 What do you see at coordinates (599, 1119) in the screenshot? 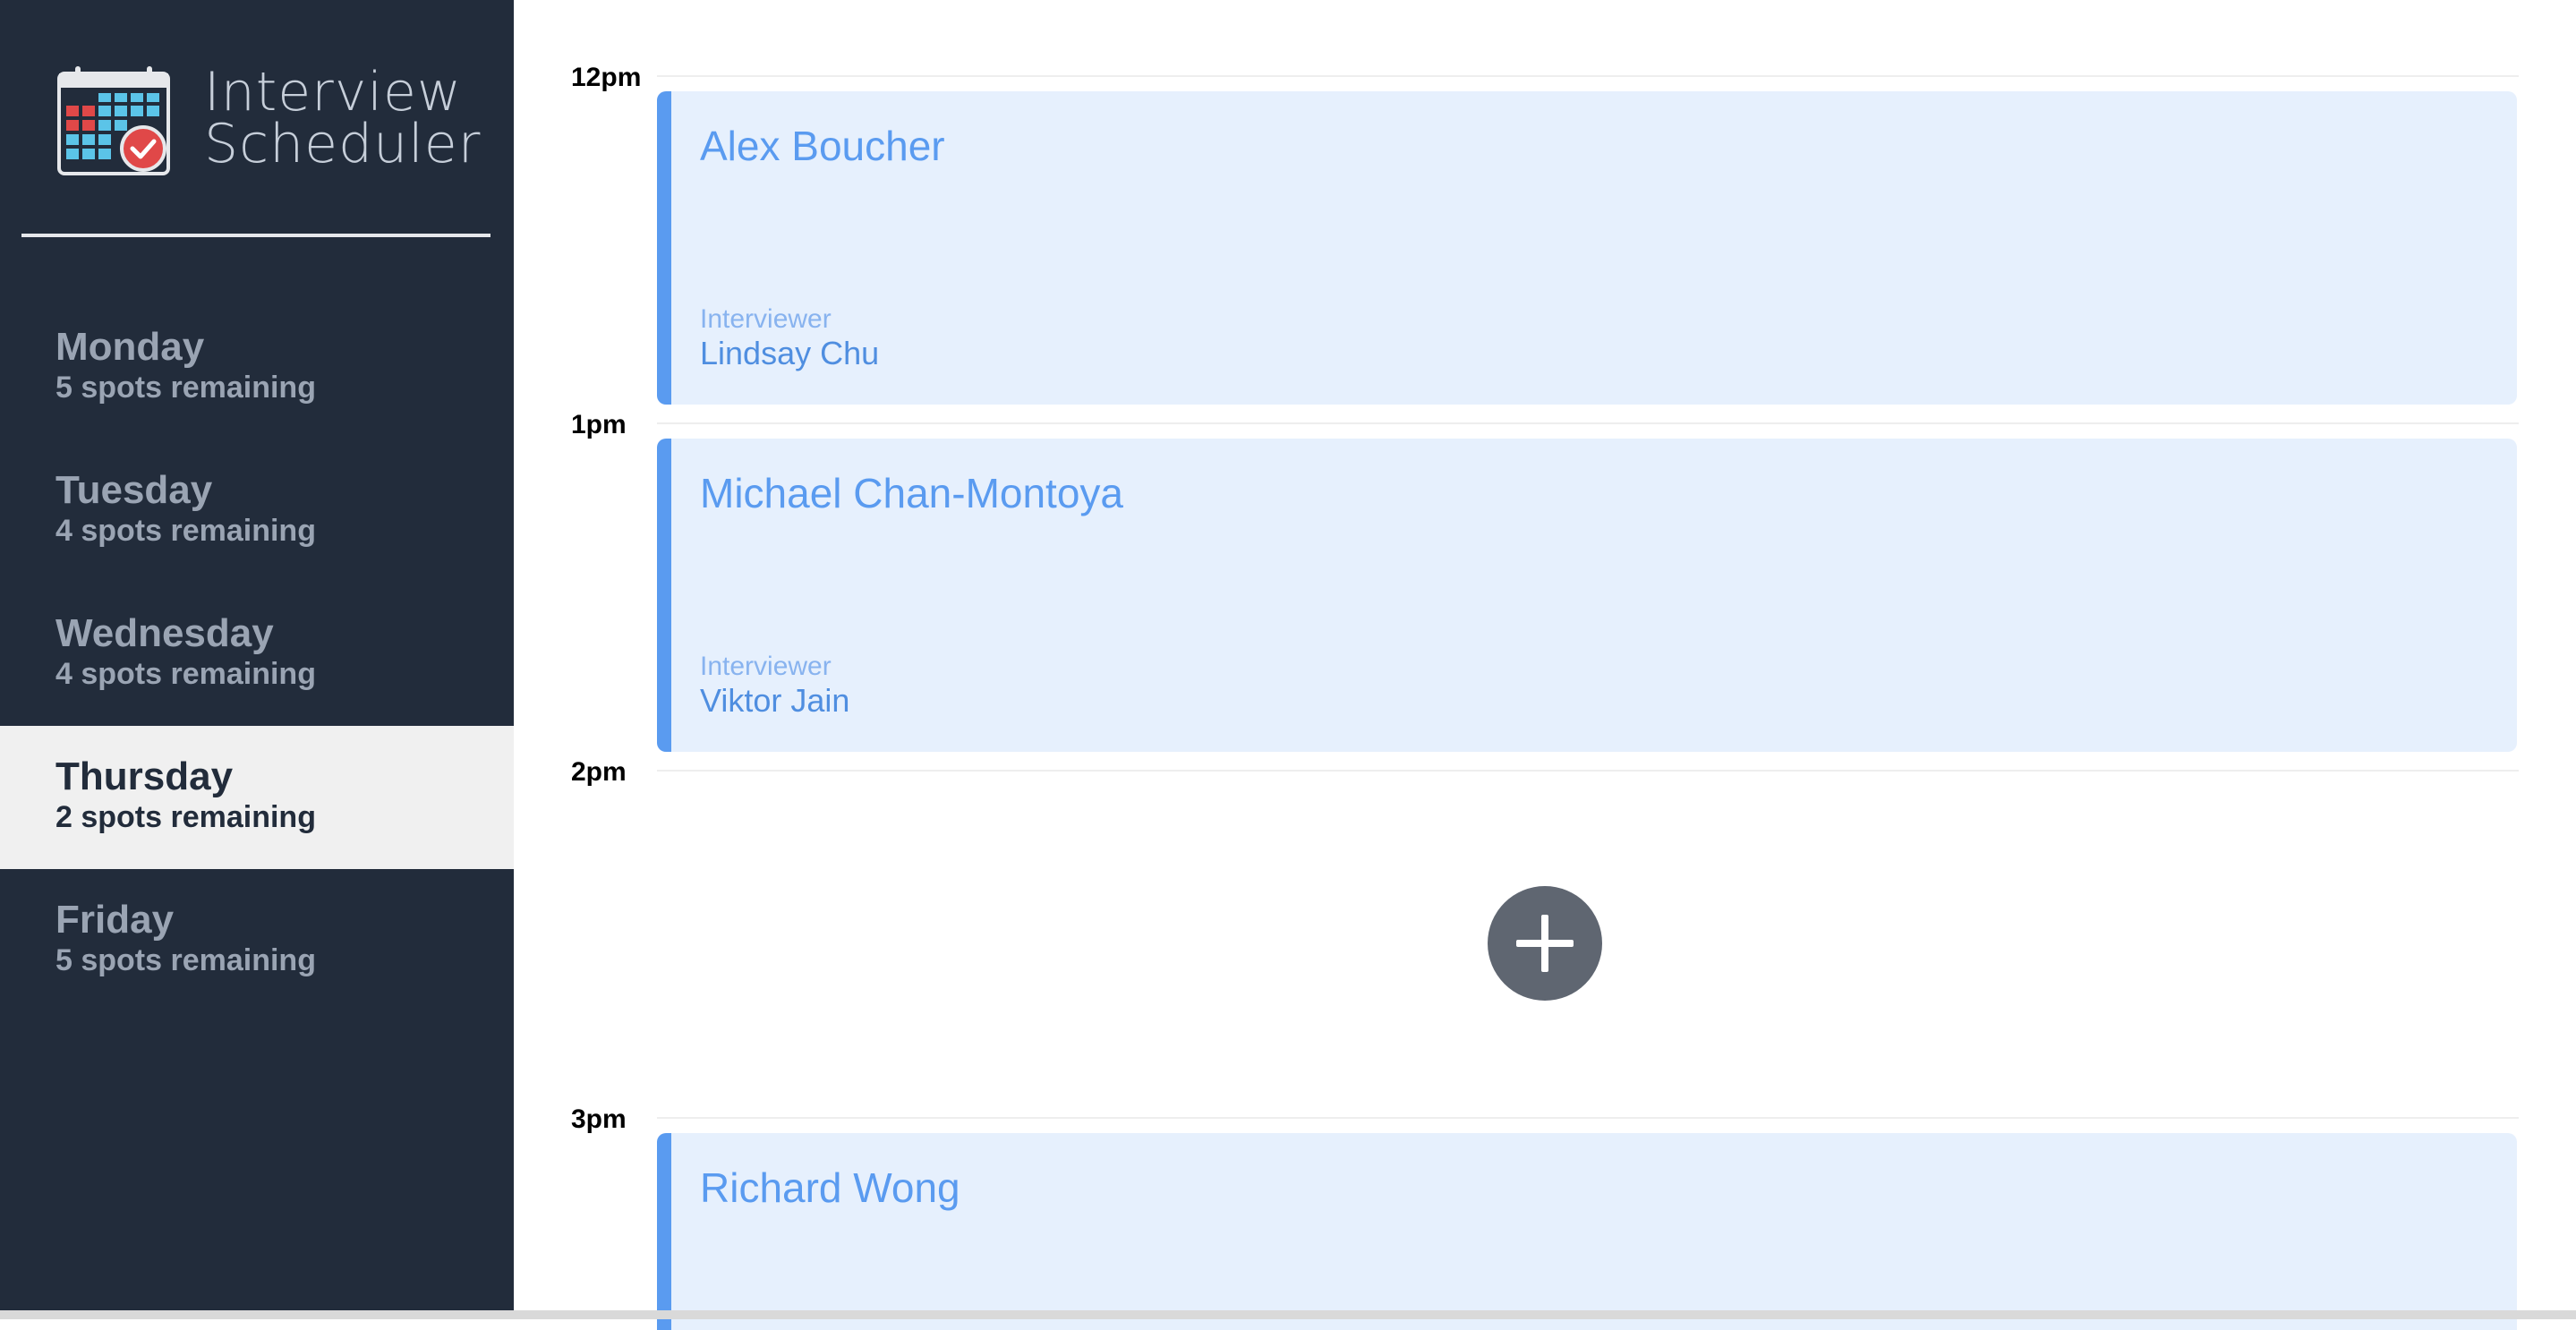
I see `hour-label: 3pm` at bounding box center [599, 1119].